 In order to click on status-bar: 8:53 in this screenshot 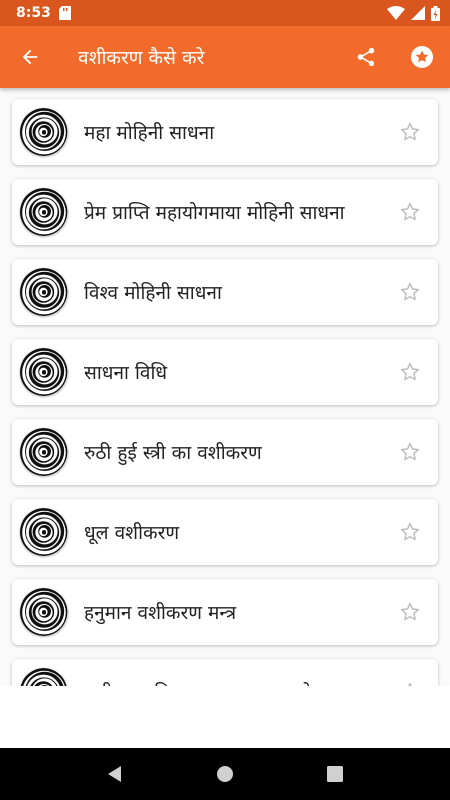, I will do `click(225, 13)`.